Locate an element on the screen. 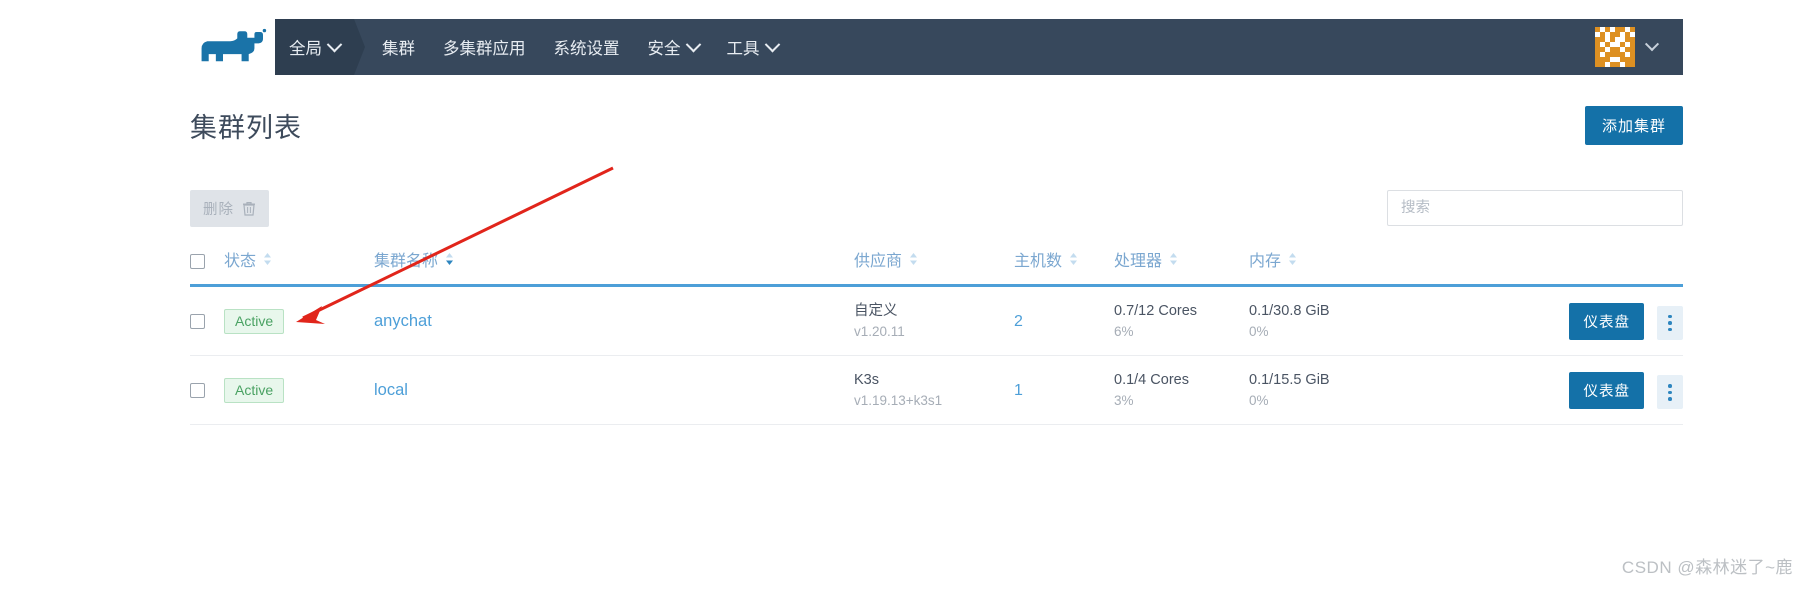  row-hosts-cell: 1 is located at coordinates (1064, 390).